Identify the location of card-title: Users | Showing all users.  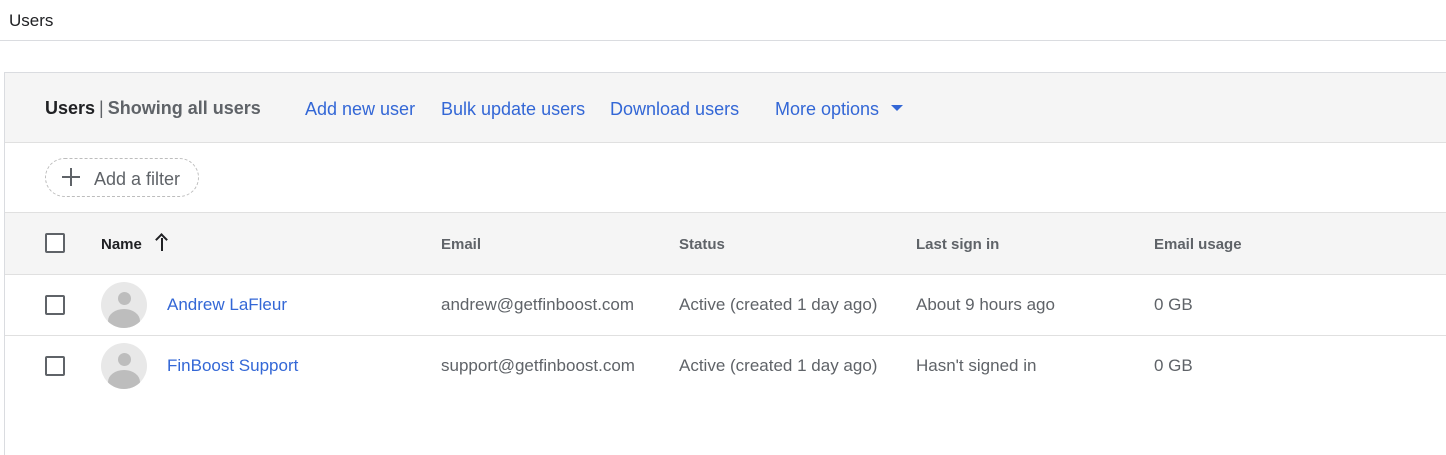
(153, 108).